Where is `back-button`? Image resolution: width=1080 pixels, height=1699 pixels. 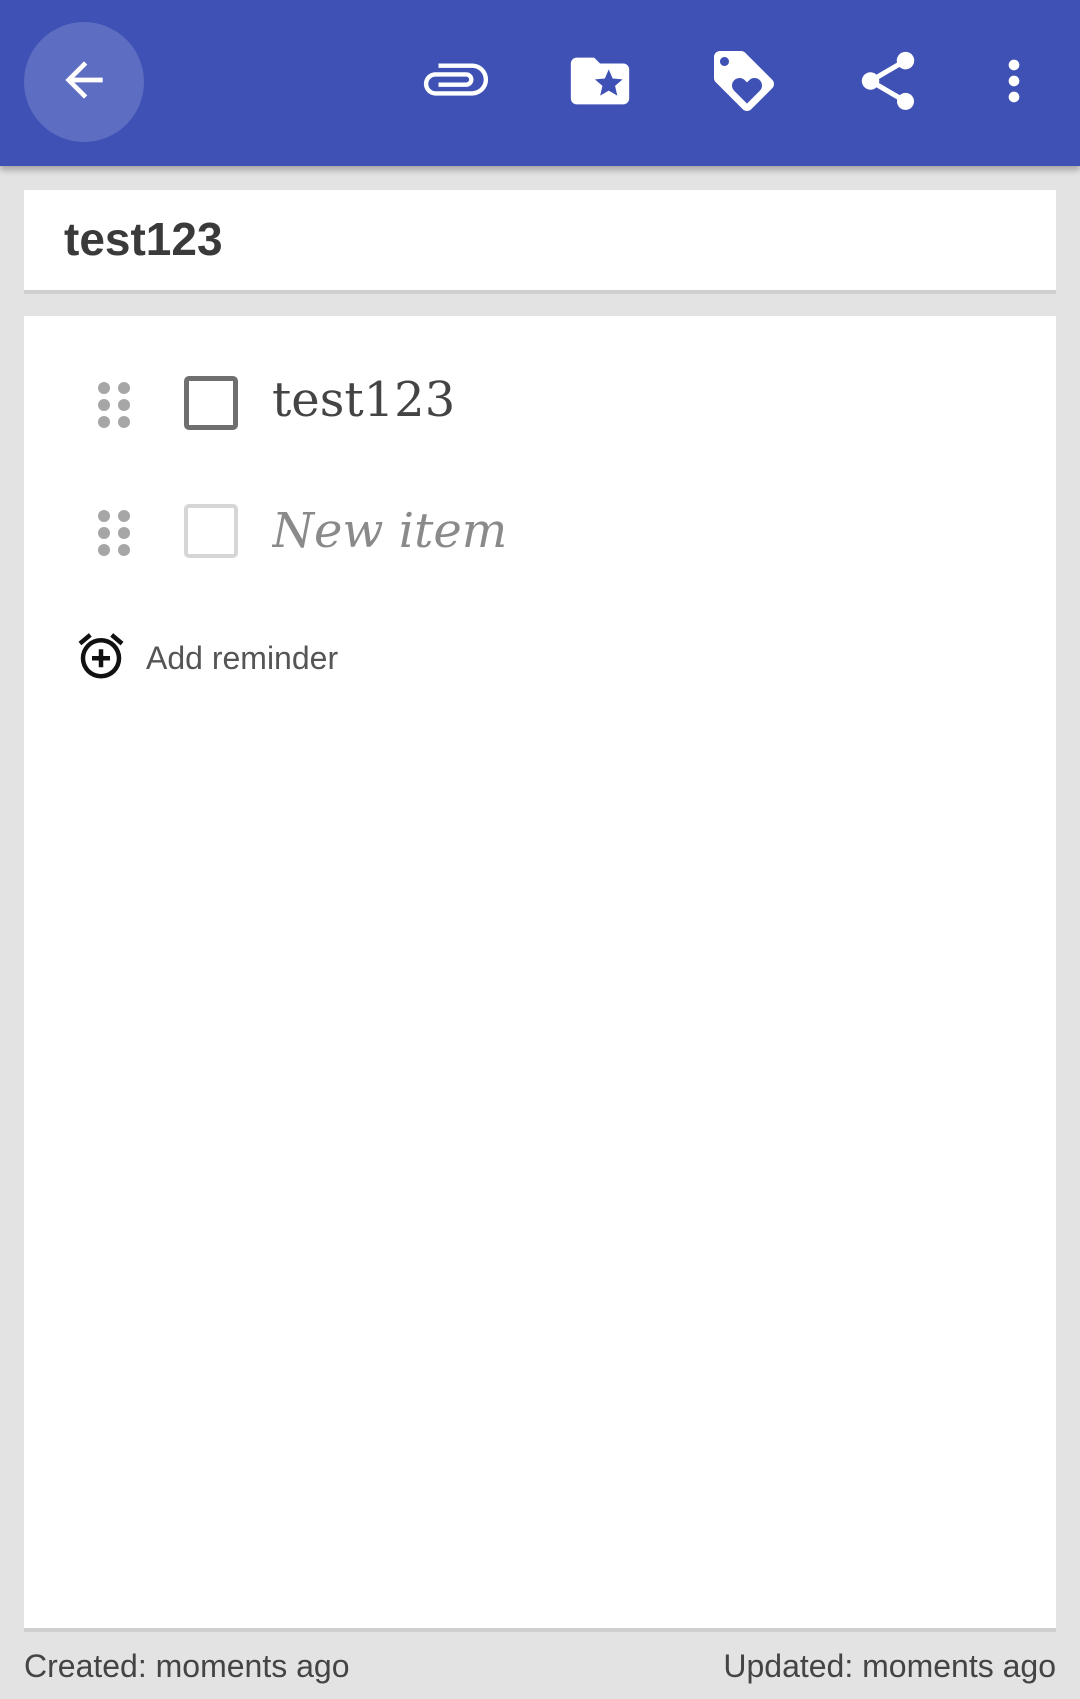 back-button is located at coordinates (84, 82).